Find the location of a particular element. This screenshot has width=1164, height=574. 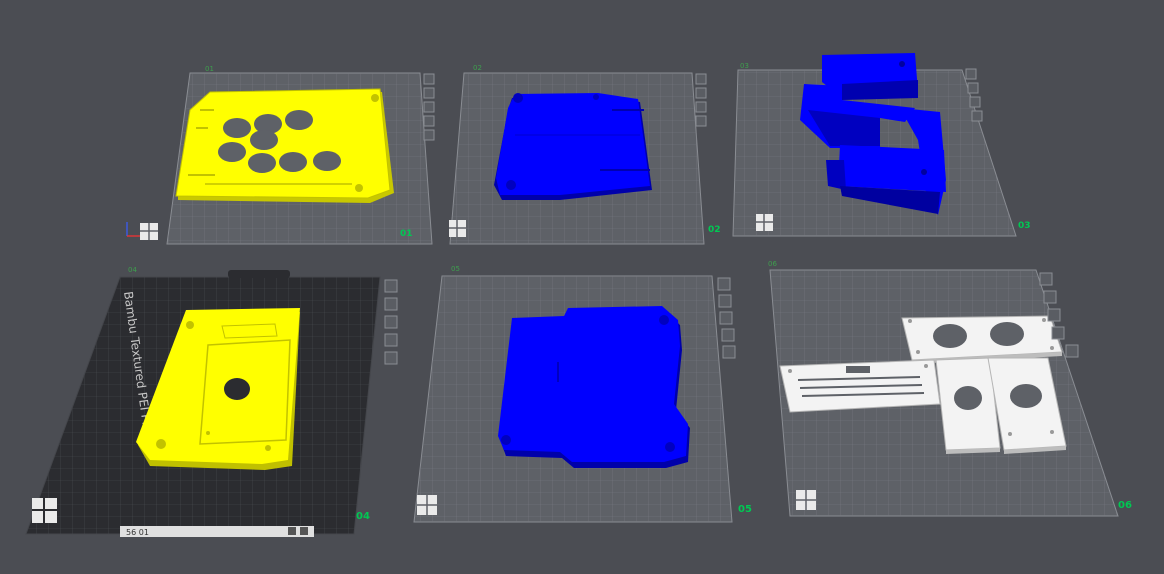

thumbnail-bar: 56 01 is located at coordinates (217, 531).